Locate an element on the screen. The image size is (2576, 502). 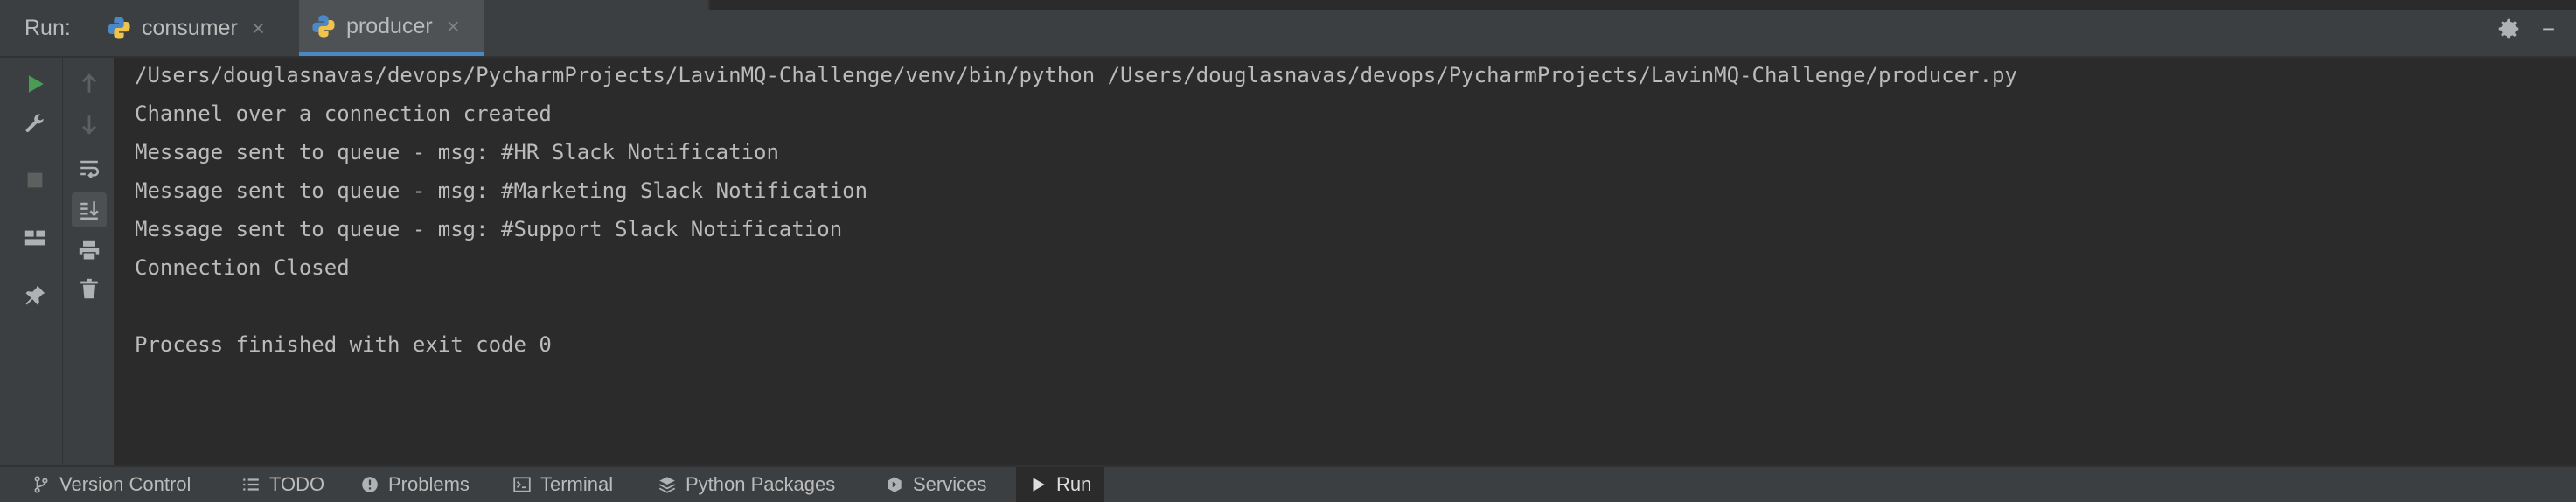
scroll-to-end-icon is located at coordinates (89, 211).